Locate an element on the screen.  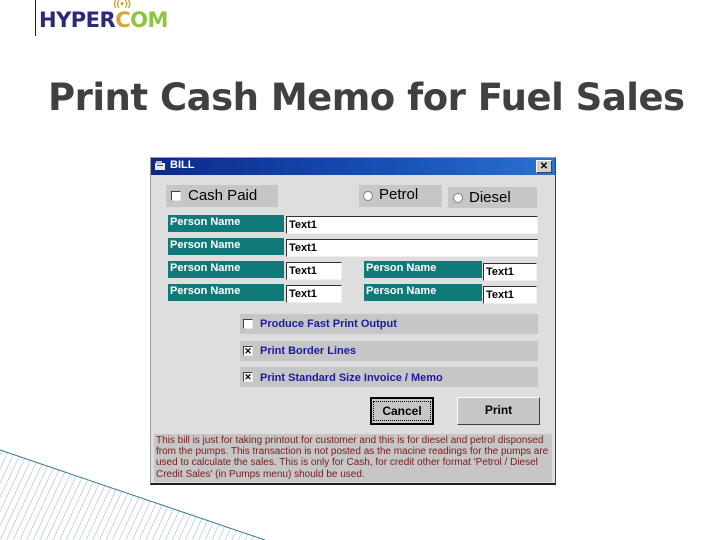
option-fast-print: Produce Fast Print Output is located at coordinates (389, 324).